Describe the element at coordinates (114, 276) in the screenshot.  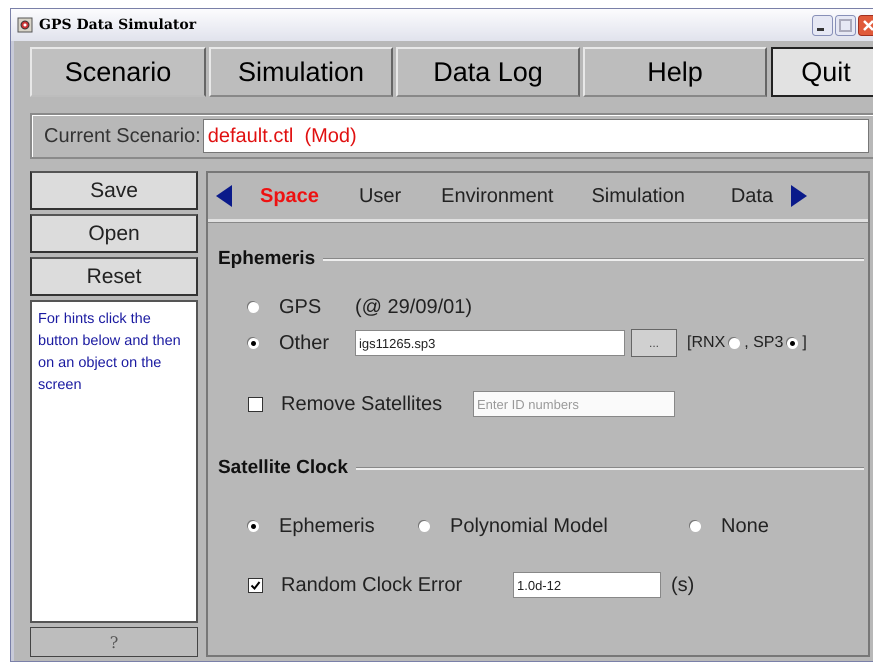
I see `side-button: Reset` at that location.